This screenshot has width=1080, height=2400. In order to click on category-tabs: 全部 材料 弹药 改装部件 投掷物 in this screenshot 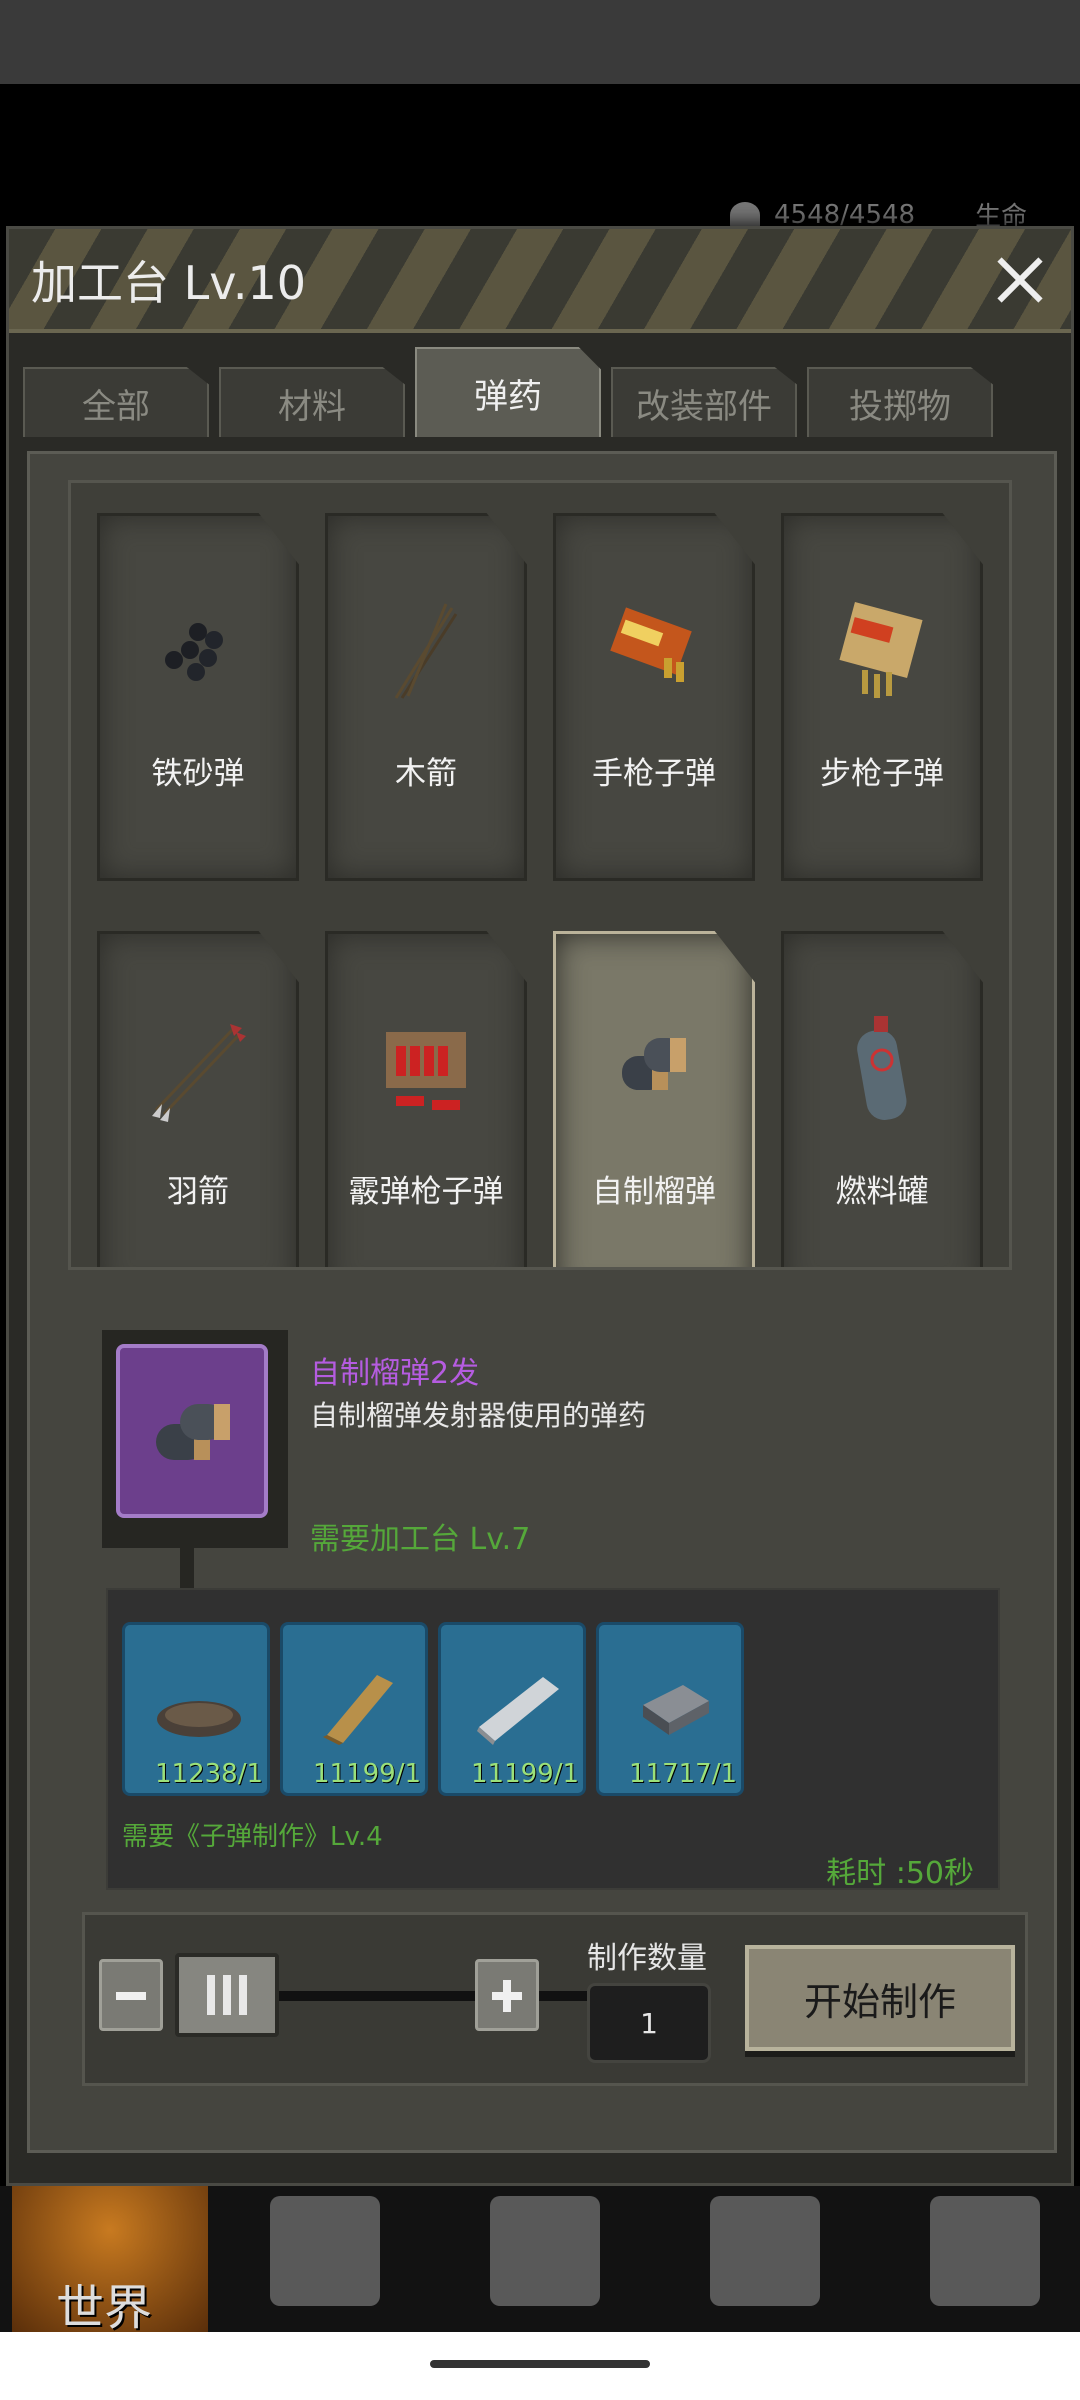, I will do `click(508, 392)`.